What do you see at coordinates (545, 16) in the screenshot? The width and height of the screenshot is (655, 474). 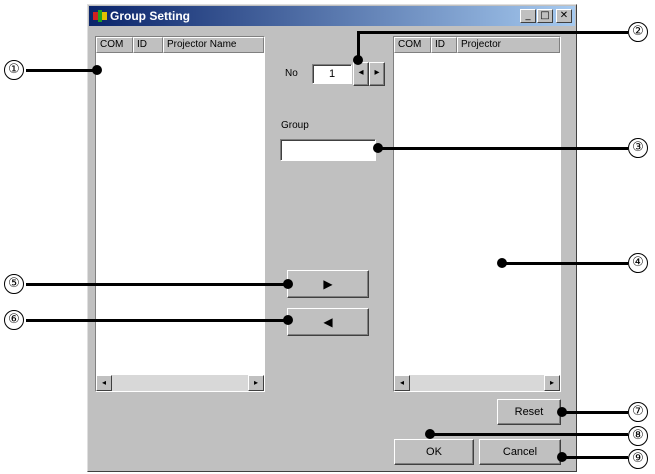 I see `maximize-button: □` at bounding box center [545, 16].